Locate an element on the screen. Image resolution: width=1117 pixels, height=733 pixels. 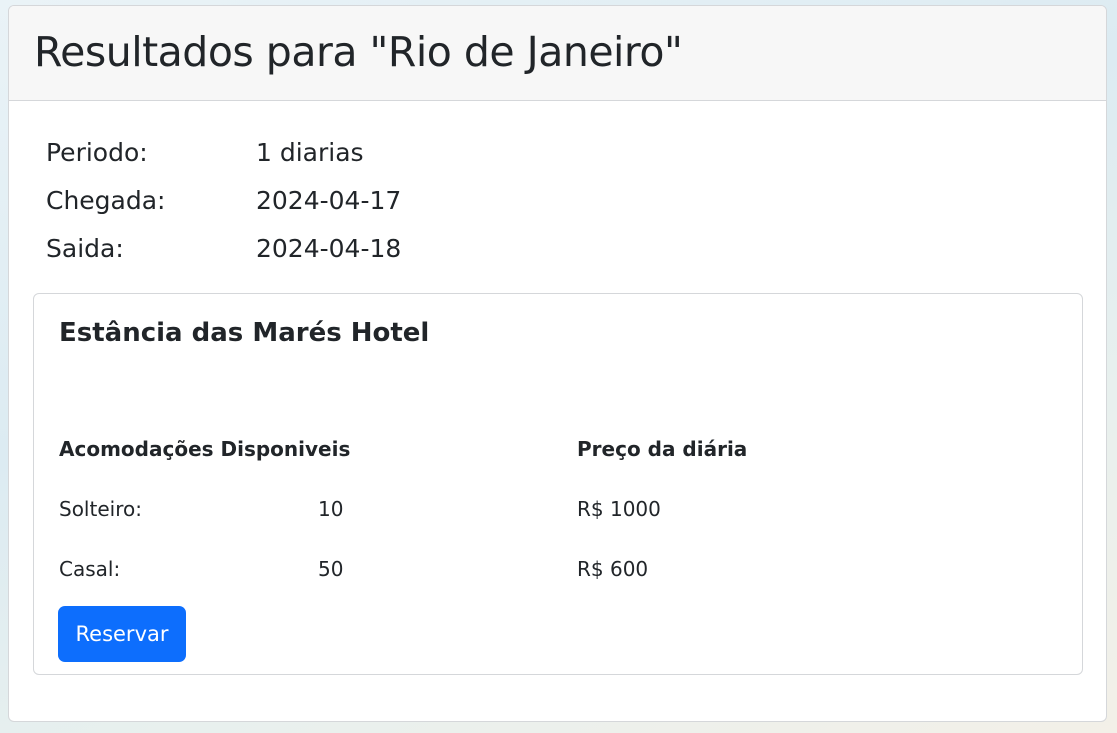
reserve-button: Reservar is located at coordinates (122, 634).